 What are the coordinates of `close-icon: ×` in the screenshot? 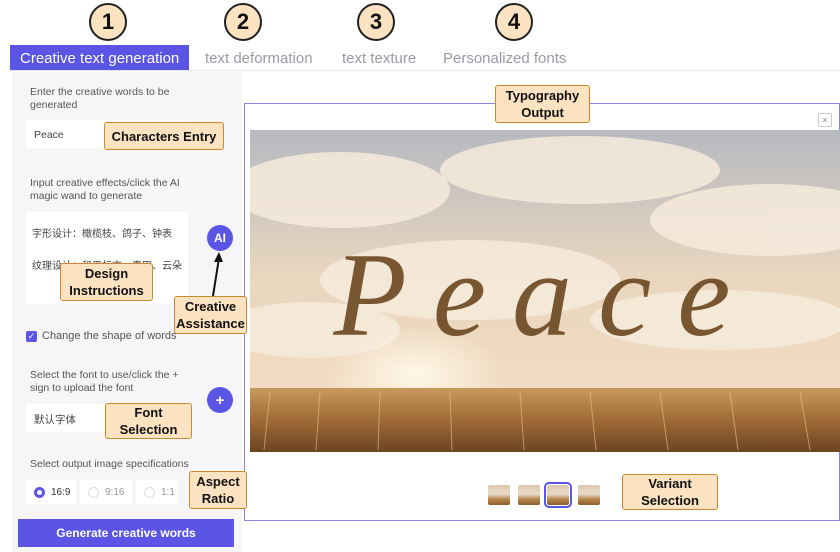 It's located at (825, 120).